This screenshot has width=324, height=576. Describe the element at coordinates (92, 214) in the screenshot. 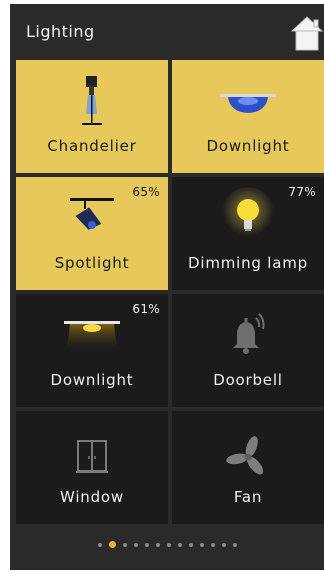

I see `spotlight-icon` at that location.